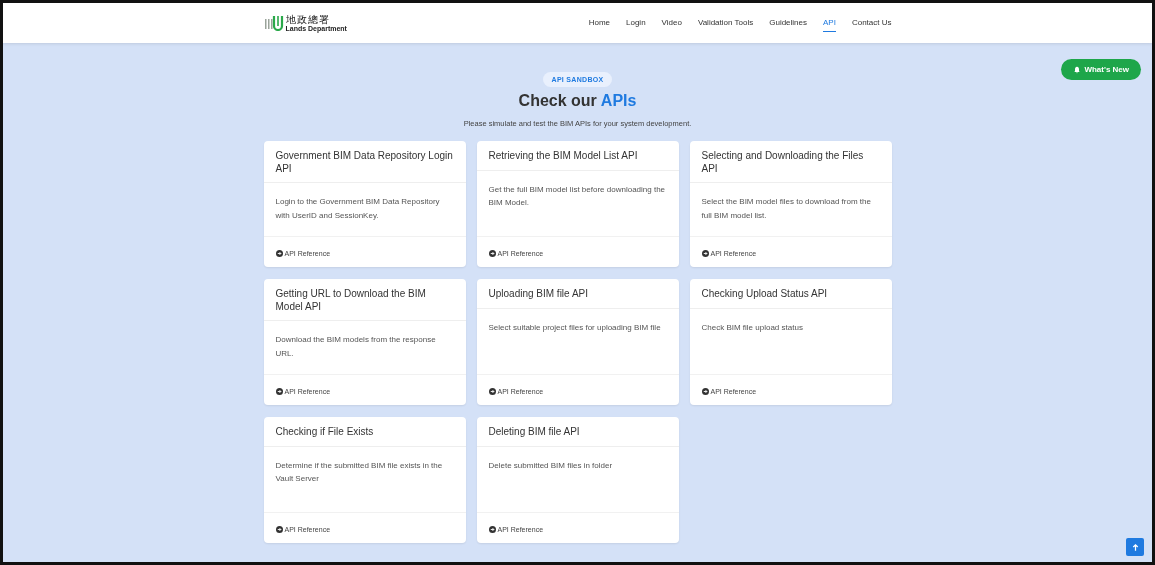 The height and width of the screenshot is (565, 1155). What do you see at coordinates (575, 327) in the screenshot?
I see `card-description: Select suitable project files for uploading BIM file` at bounding box center [575, 327].